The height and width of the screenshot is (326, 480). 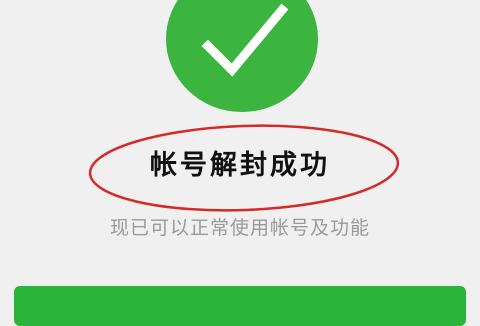 What do you see at coordinates (240, 306) in the screenshot?
I see `confirm-button` at bounding box center [240, 306].